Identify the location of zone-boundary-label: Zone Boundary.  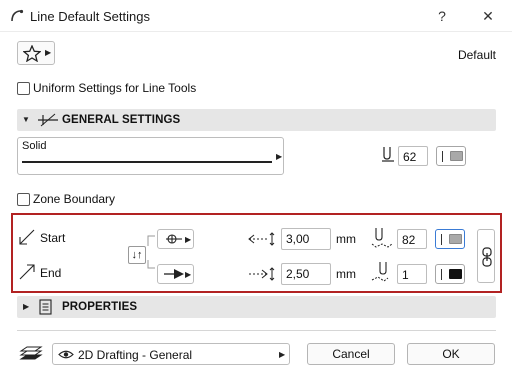
(74, 199).